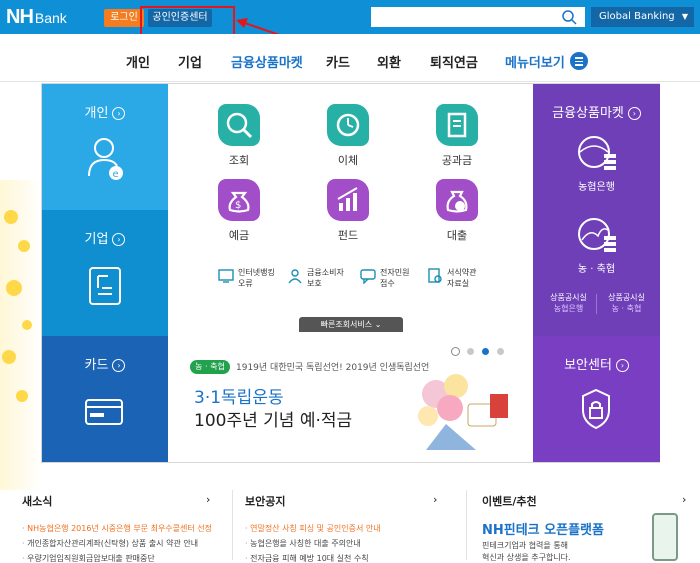 This screenshot has height=563, width=700. I want to click on security-notice-item: 연말정산 사칭 피싱 및 공인인증서 안내, so click(312, 528).